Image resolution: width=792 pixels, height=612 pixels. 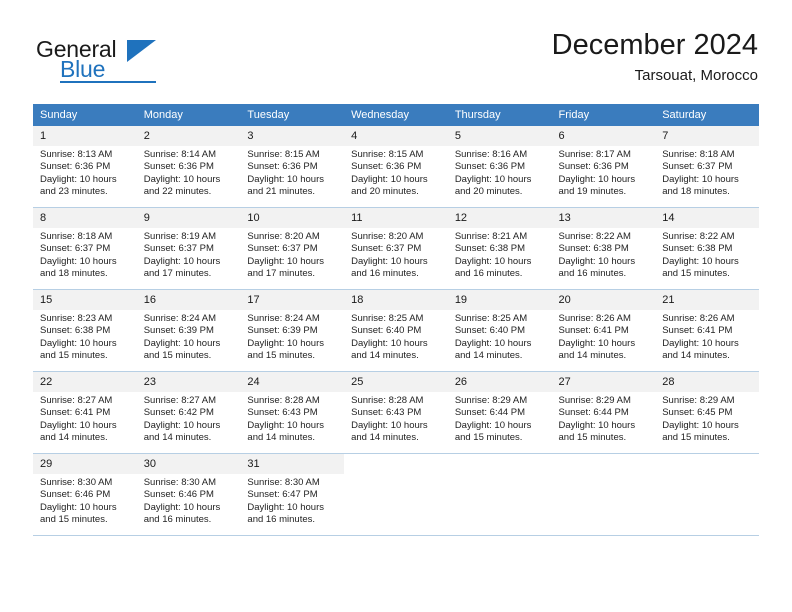 What do you see at coordinates (178, 249) in the screenshot?
I see `sunset-text: Sunset: 6:37 PM` at bounding box center [178, 249].